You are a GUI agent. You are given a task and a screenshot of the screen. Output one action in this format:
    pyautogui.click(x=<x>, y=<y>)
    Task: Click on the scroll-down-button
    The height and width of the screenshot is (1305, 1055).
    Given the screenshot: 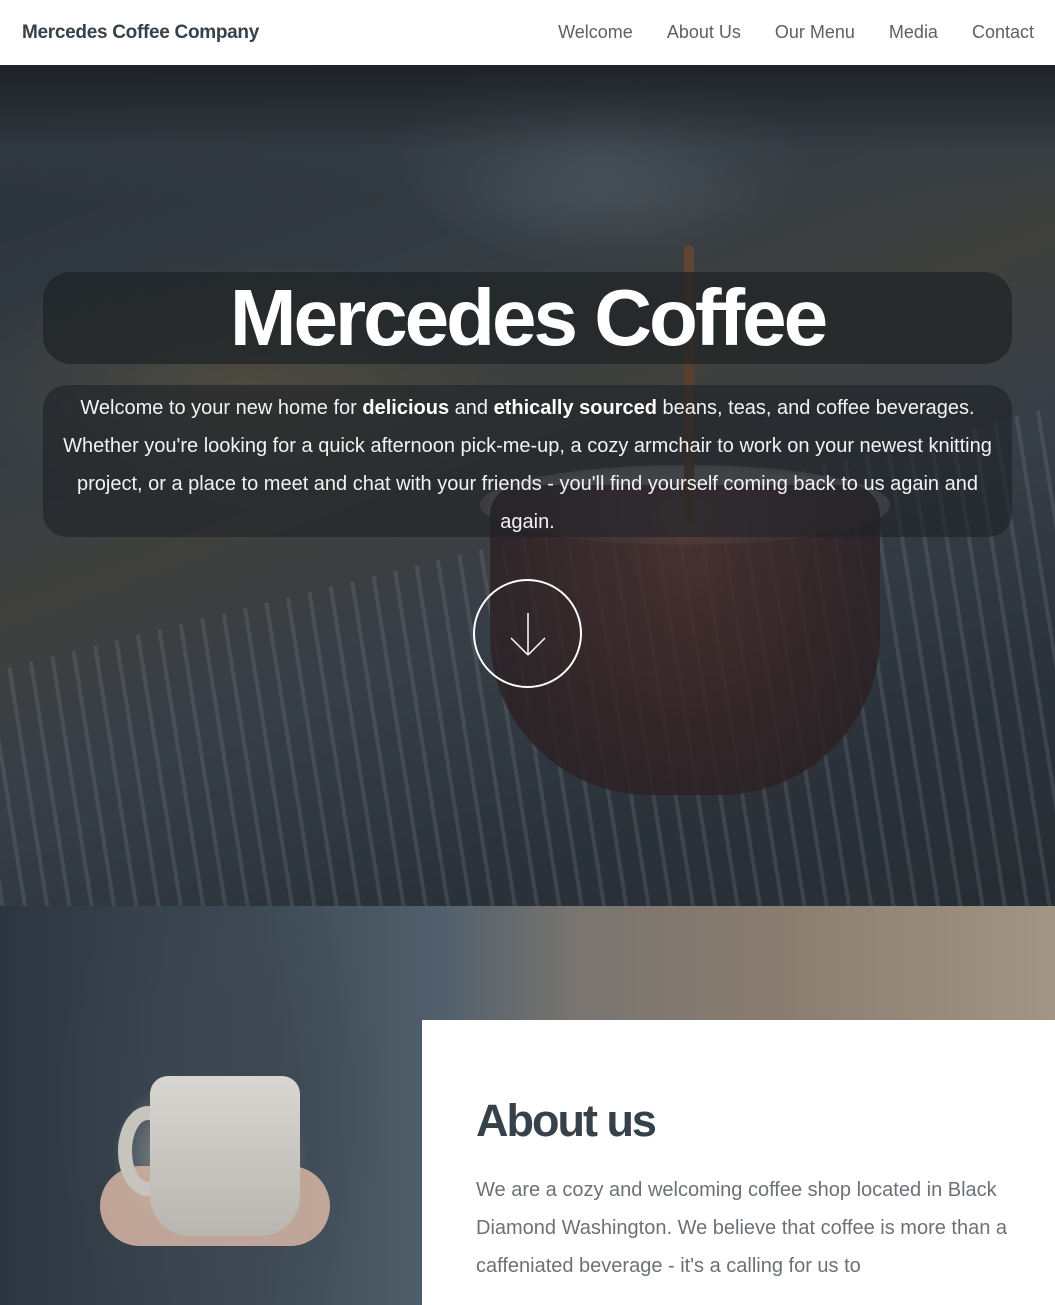 What is the action you would take?
    pyautogui.click(x=527, y=633)
    